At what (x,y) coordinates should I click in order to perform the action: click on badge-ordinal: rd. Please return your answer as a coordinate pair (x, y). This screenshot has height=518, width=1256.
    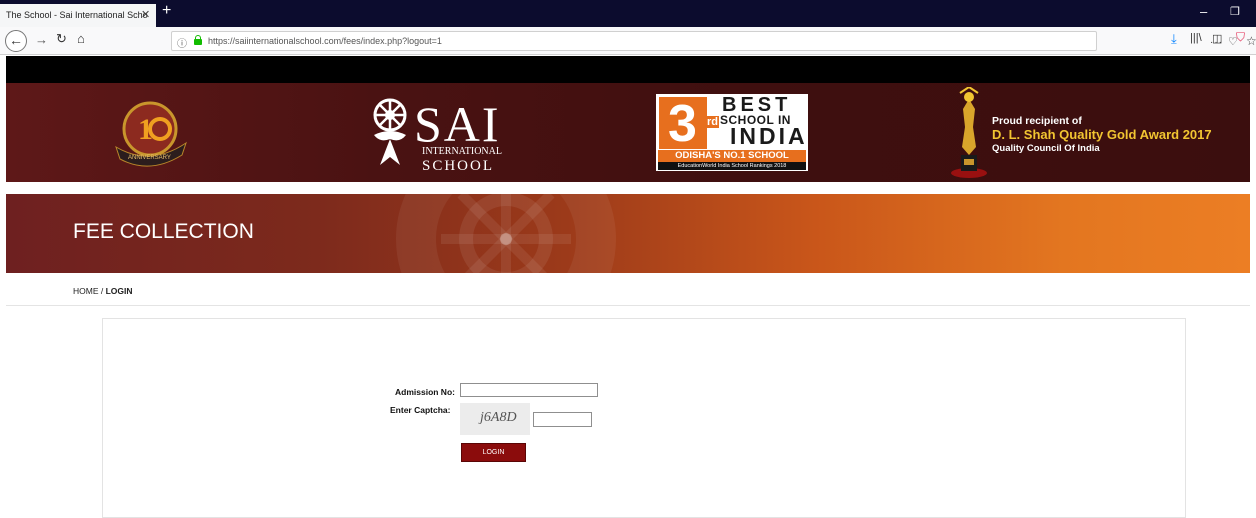
    Looking at the image, I should click on (712, 122).